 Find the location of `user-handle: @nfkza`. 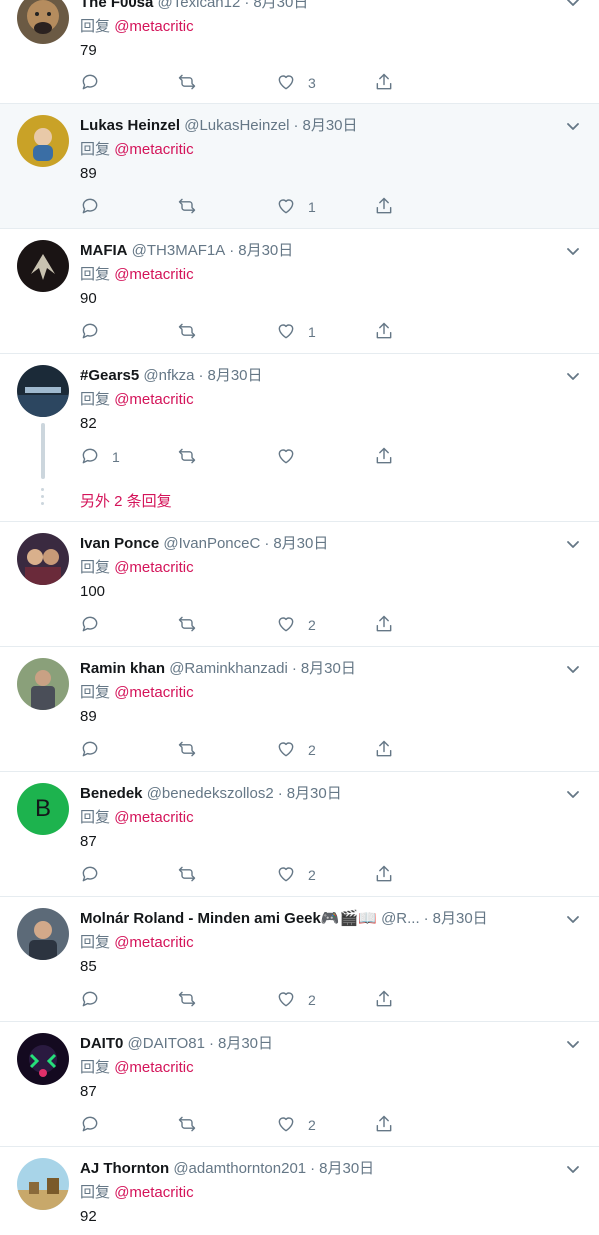

user-handle: @nfkza is located at coordinates (168, 375).